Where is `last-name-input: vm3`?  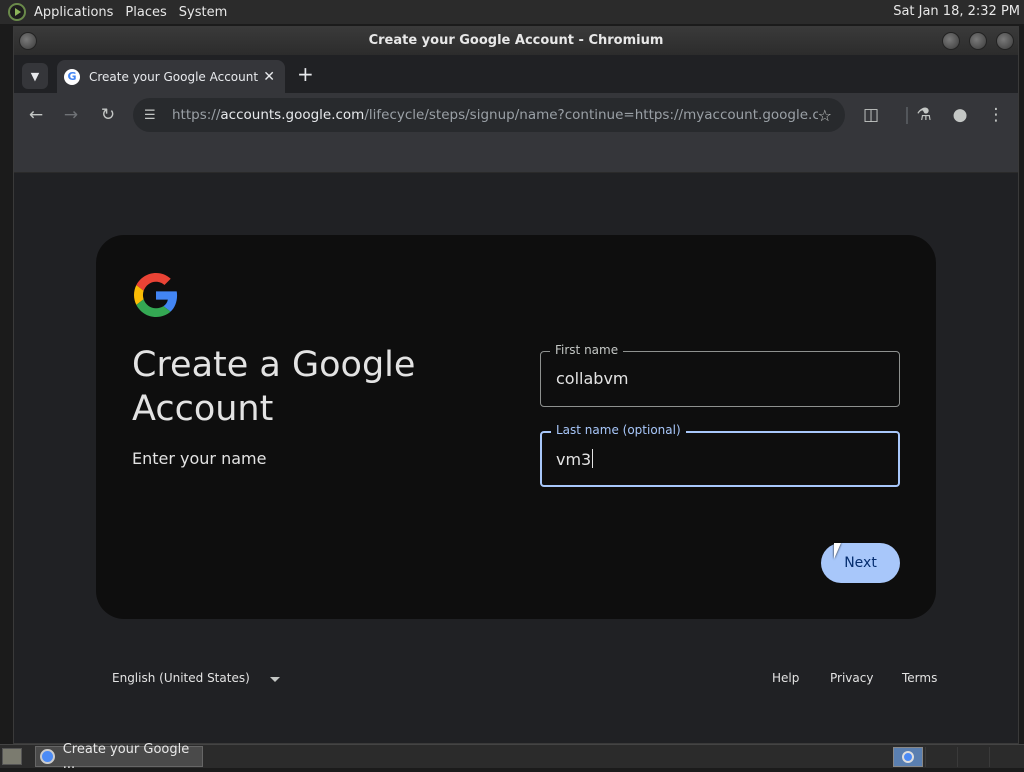 last-name-input: vm3 is located at coordinates (575, 459).